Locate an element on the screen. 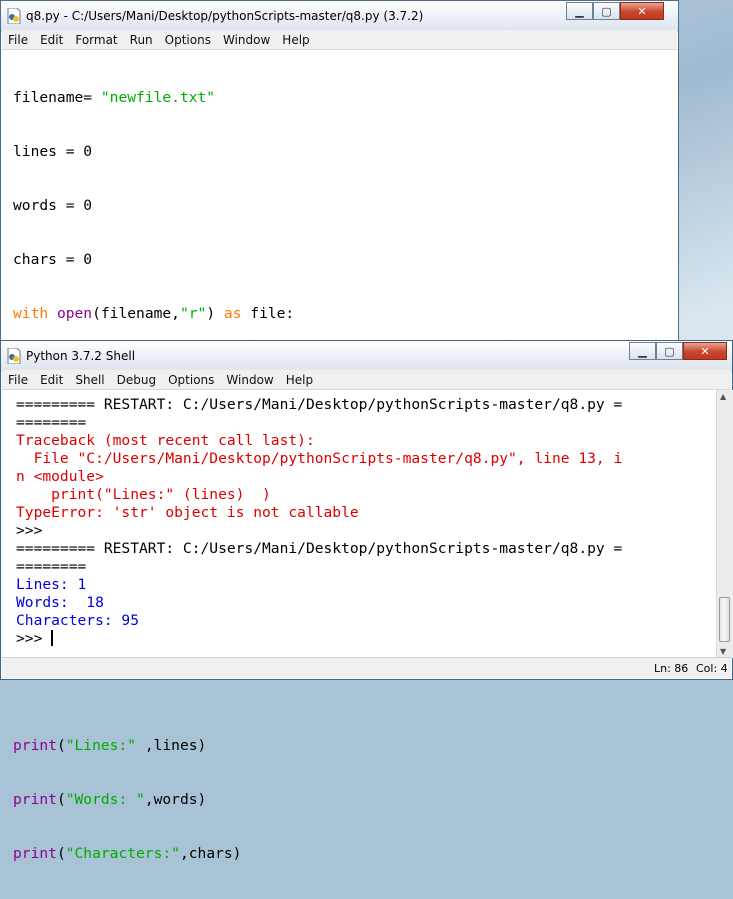 This screenshot has height=899, width=733. shell-statusbar: Ln: 86 Col: 4 is located at coordinates (366, 667).